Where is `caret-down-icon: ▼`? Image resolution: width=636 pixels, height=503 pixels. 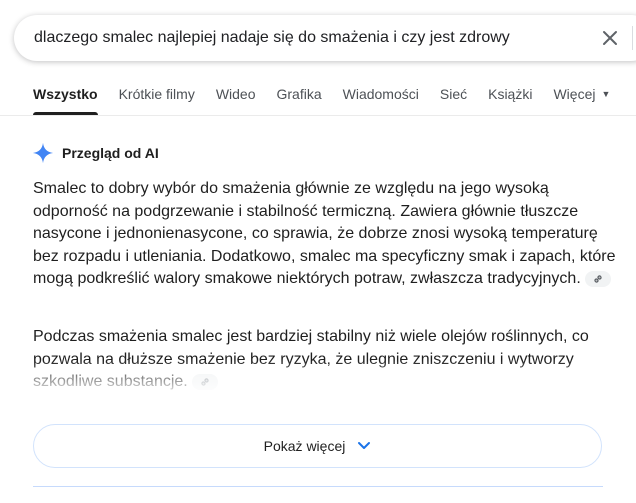 caret-down-icon: ▼ is located at coordinates (606, 94).